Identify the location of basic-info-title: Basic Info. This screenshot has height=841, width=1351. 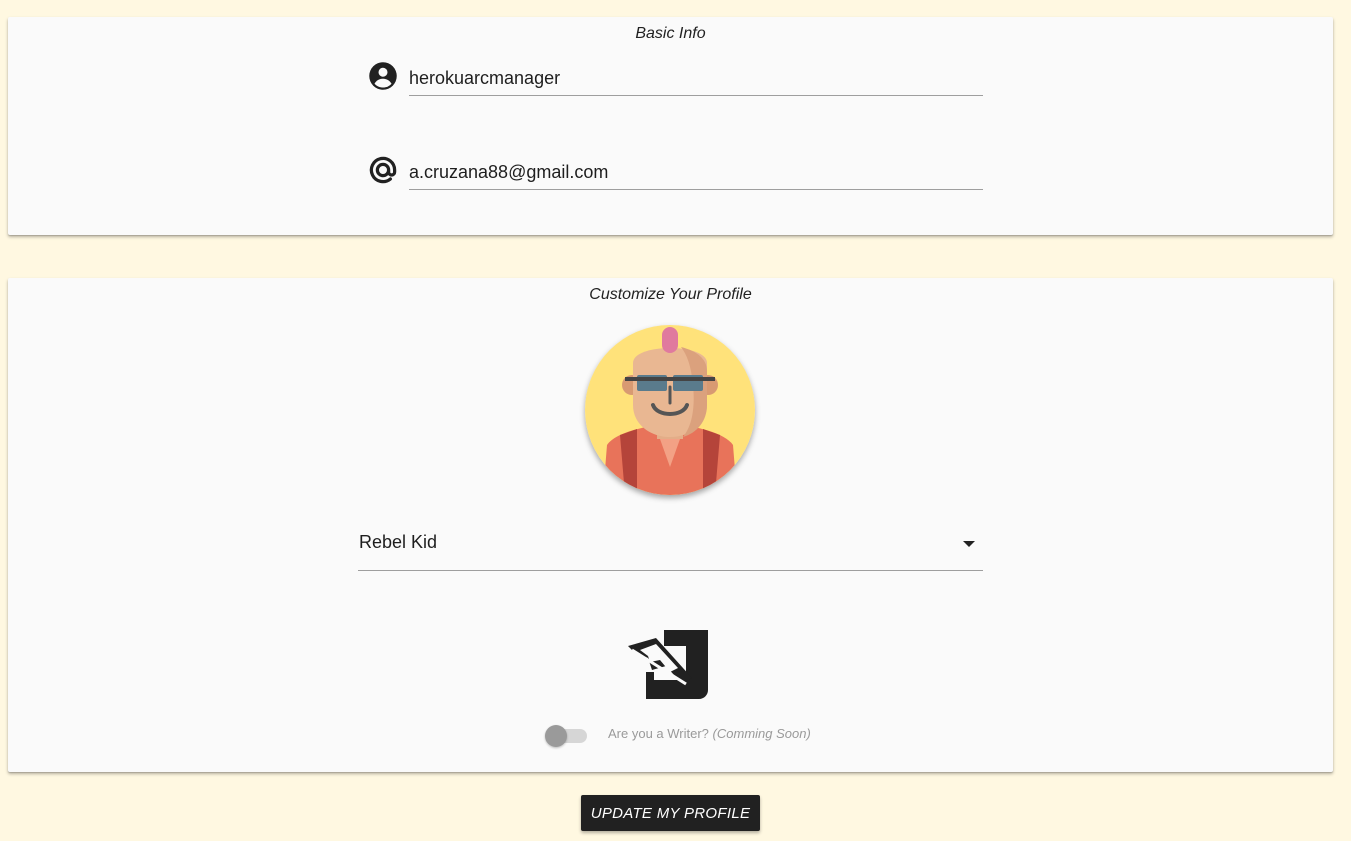
(670, 33).